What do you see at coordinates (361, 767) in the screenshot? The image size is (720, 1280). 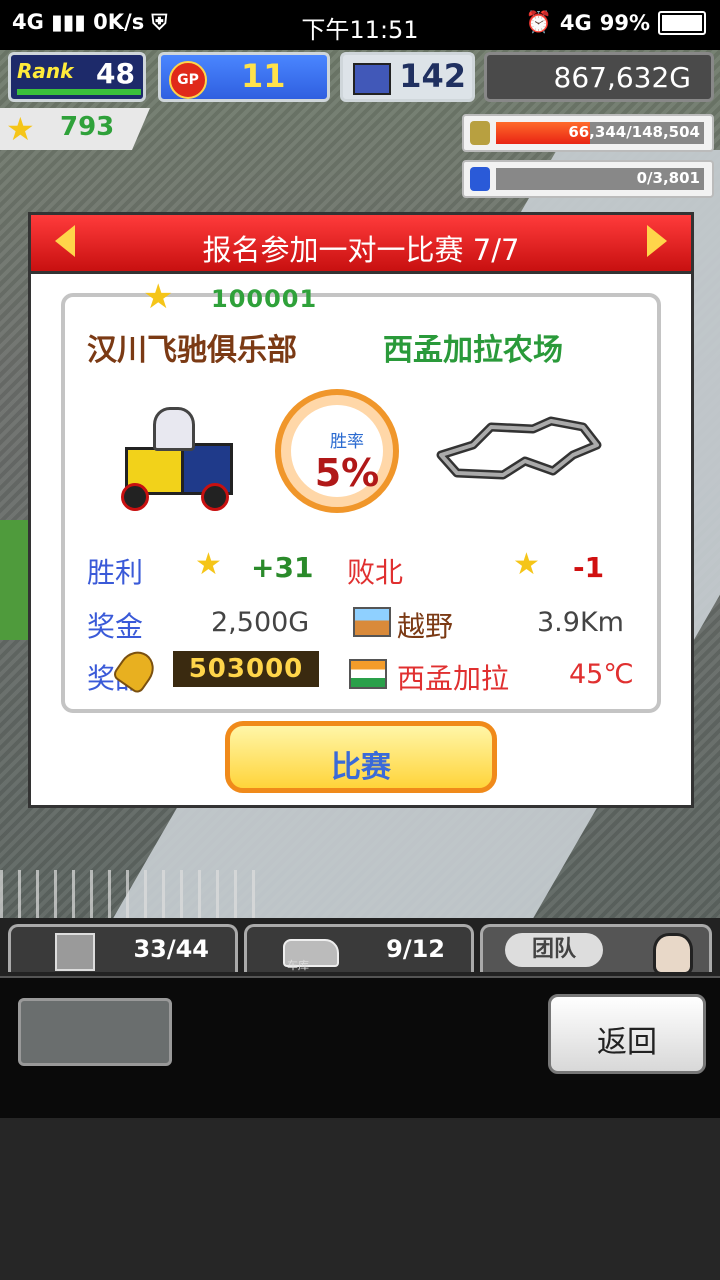 I see `start-match-label: 比赛` at bounding box center [361, 767].